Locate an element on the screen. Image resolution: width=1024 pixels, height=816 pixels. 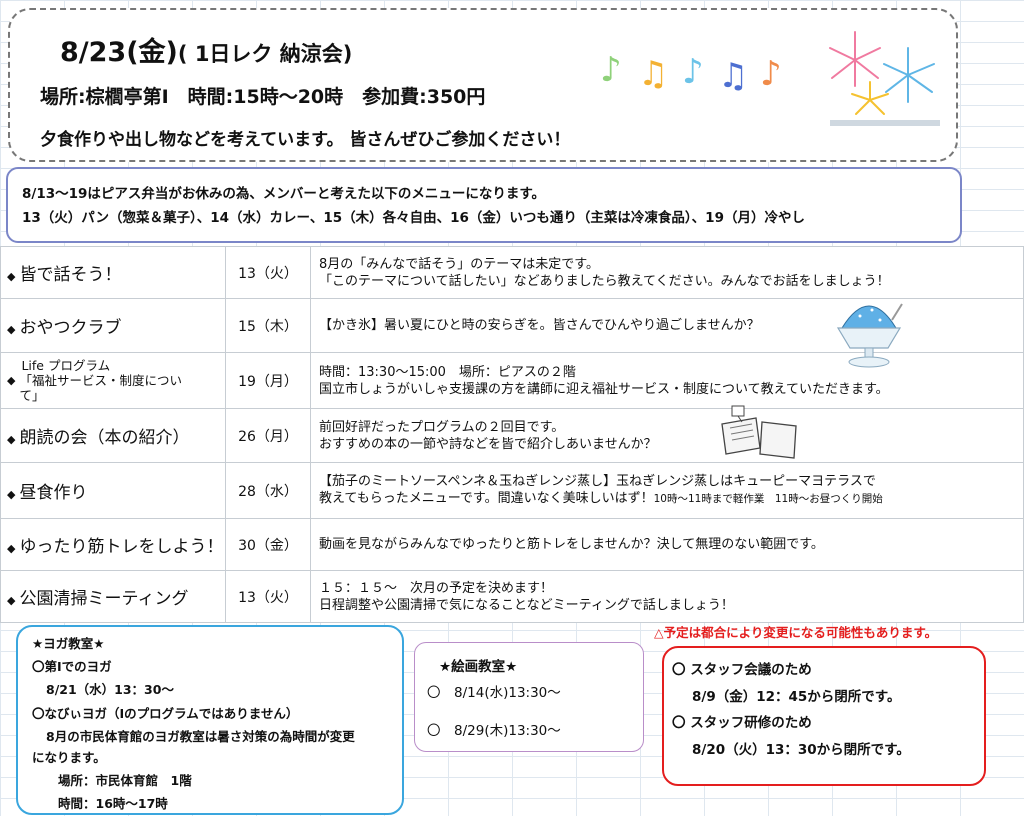
program-name-cell: ◆ 公園清掃ミーティング is located at coordinates (113, 596).